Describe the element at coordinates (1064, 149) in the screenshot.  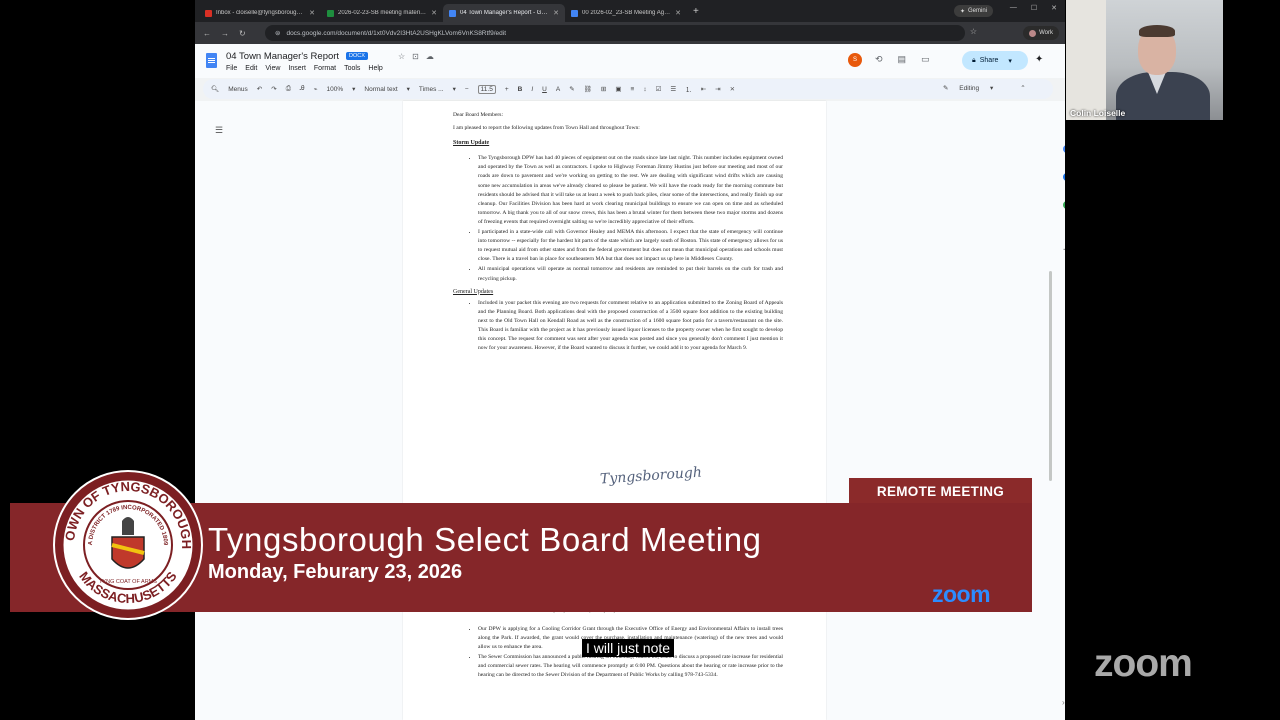
I see `calendar-icon` at that location.